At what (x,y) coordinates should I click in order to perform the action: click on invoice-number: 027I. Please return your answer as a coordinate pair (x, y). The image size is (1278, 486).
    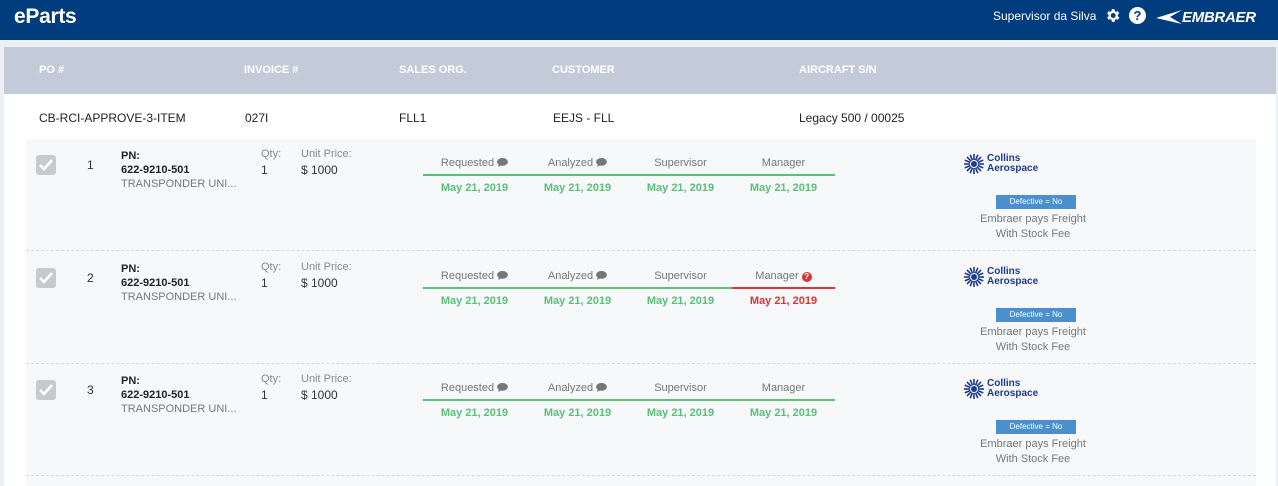
    Looking at the image, I should click on (257, 118).